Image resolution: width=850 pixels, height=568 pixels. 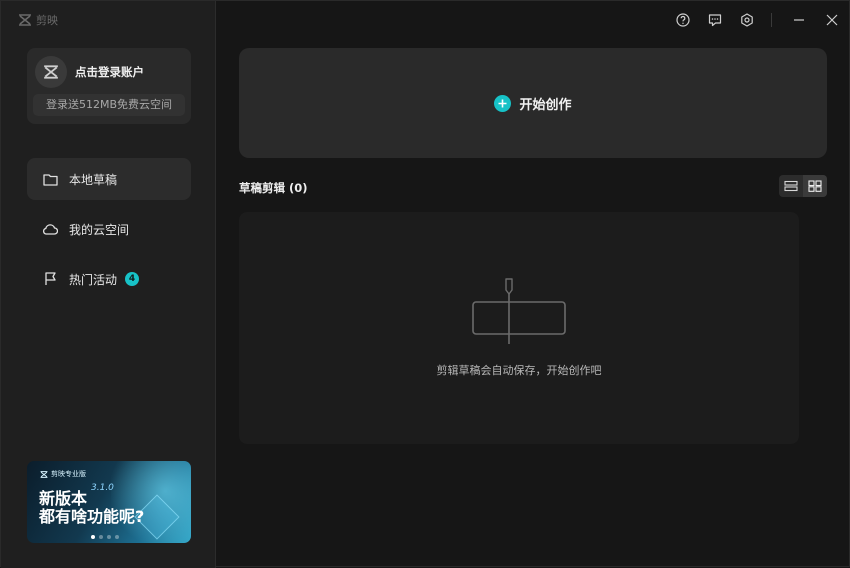 What do you see at coordinates (273, 188) in the screenshot?
I see `drafts-section-title: 草稿剪辑 (0)` at bounding box center [273, 188].